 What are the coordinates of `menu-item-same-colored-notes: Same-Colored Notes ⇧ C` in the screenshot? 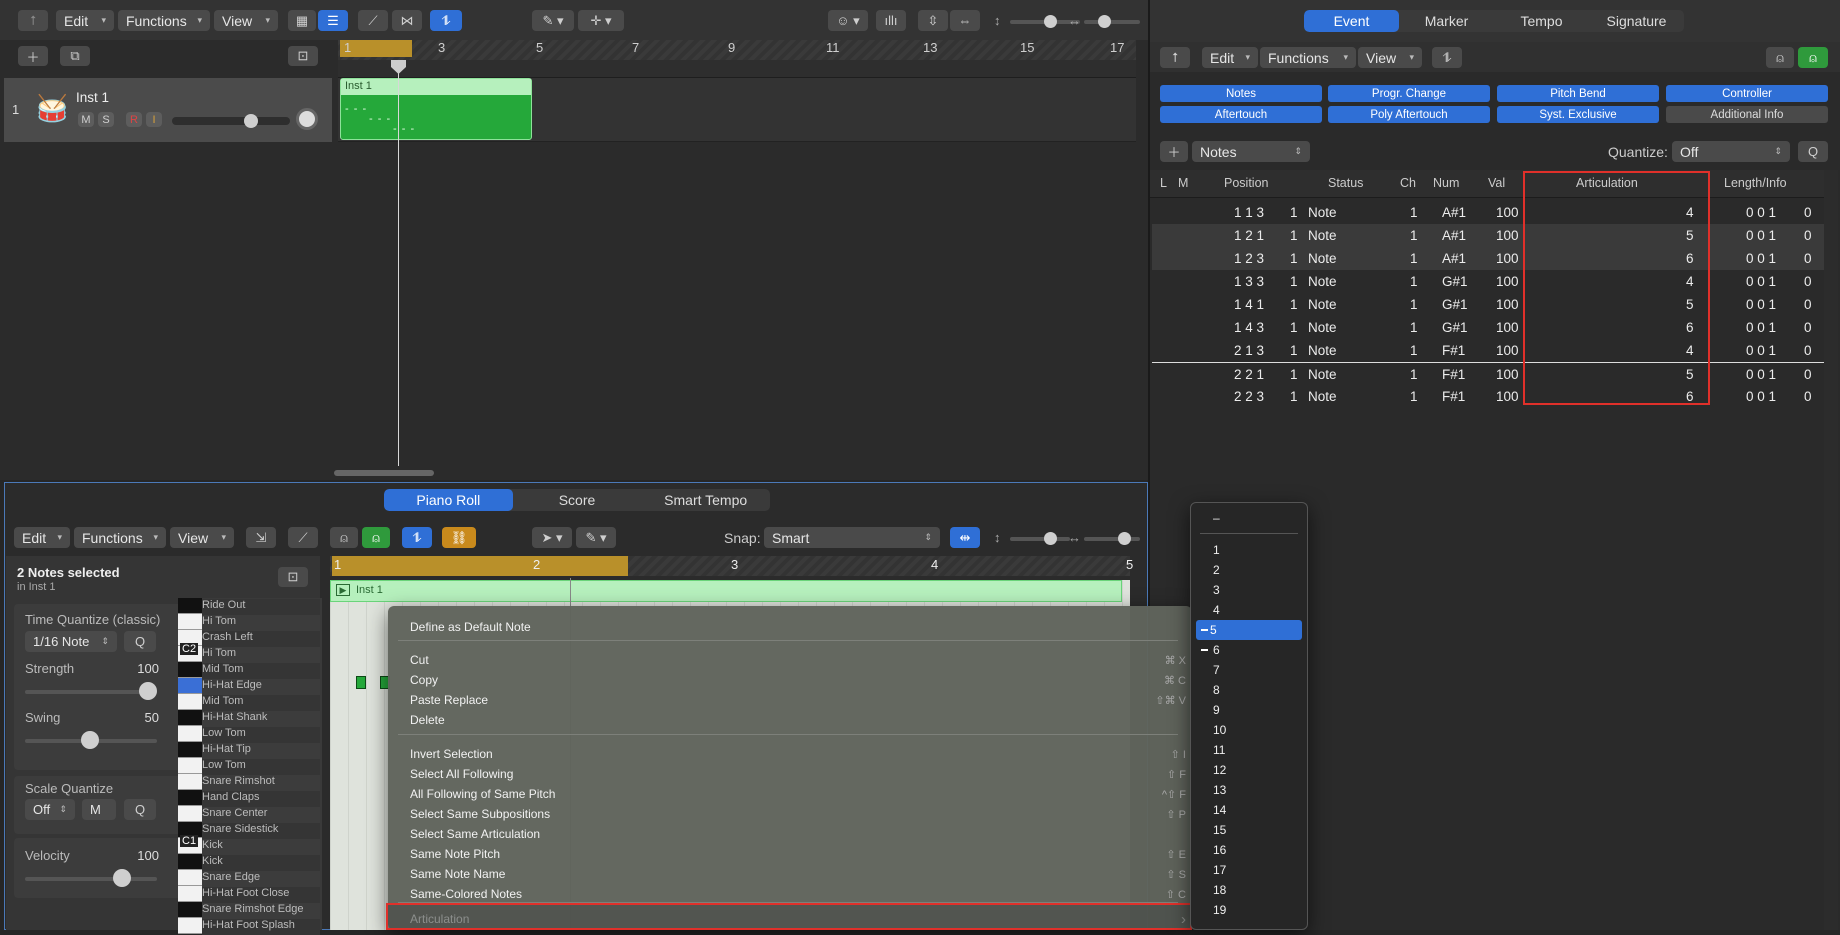 It's located at (788, 894).